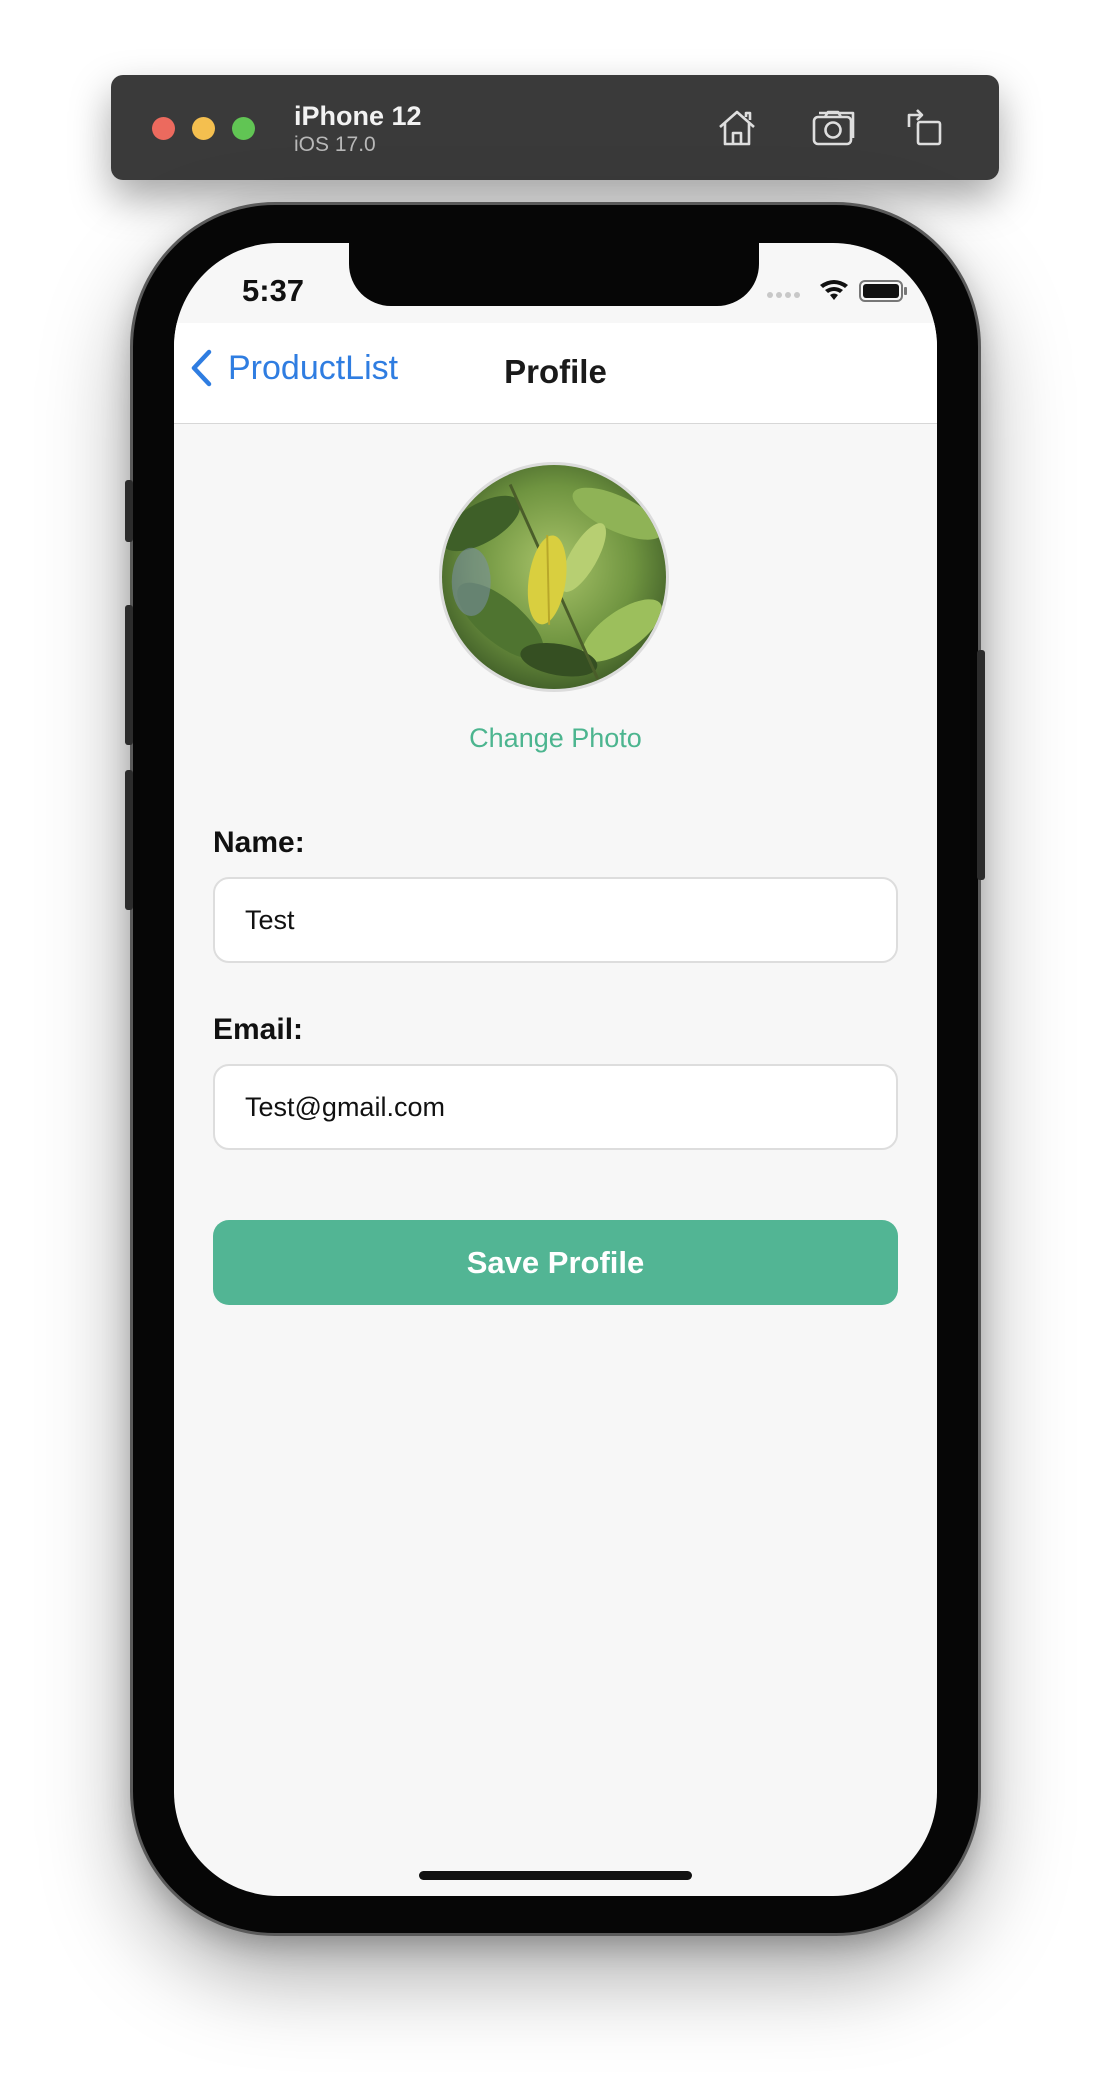 The height and width of the screenshot is (2086, 1108). I want to click on volume-down-button, so click(129, 840).